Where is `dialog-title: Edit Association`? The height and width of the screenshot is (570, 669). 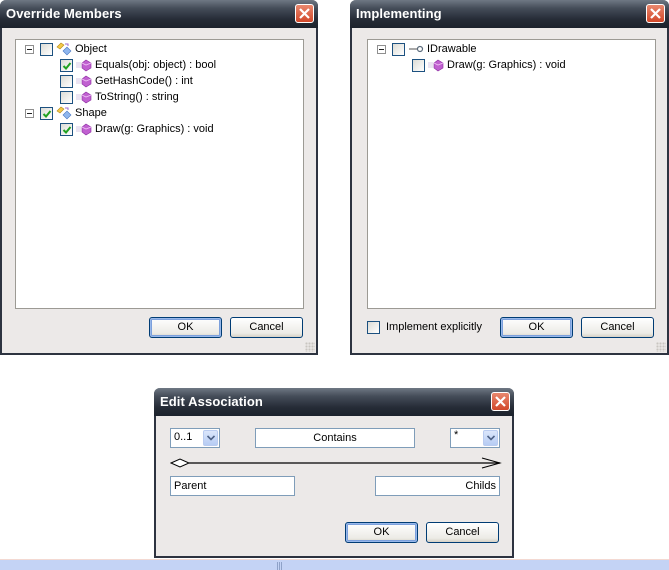
dialog-title: Edit Association is located at coordinates (211, 401).